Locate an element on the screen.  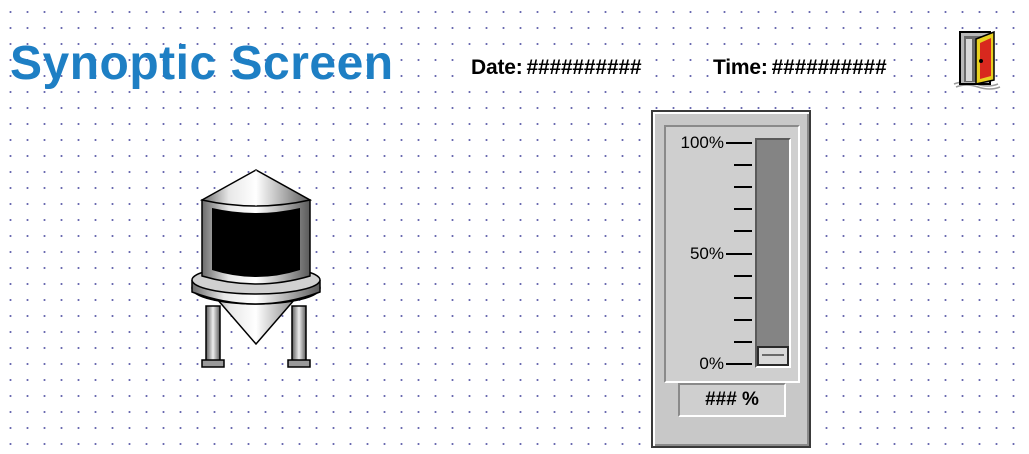
level-gauge-panel: 100% 50% 0% ### % is located at coordinates (731, 279).